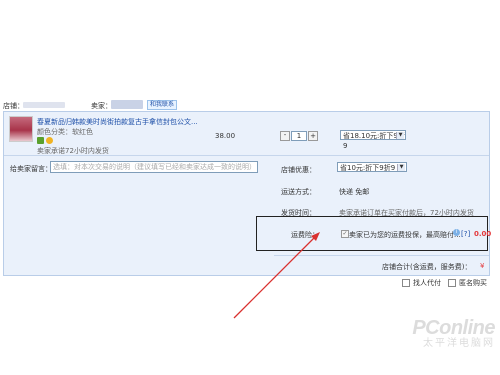 The width and height of the screenshot is (500, 375). I want to click on watermark-chinese: 太平洋电脑网, so click(459, 343).